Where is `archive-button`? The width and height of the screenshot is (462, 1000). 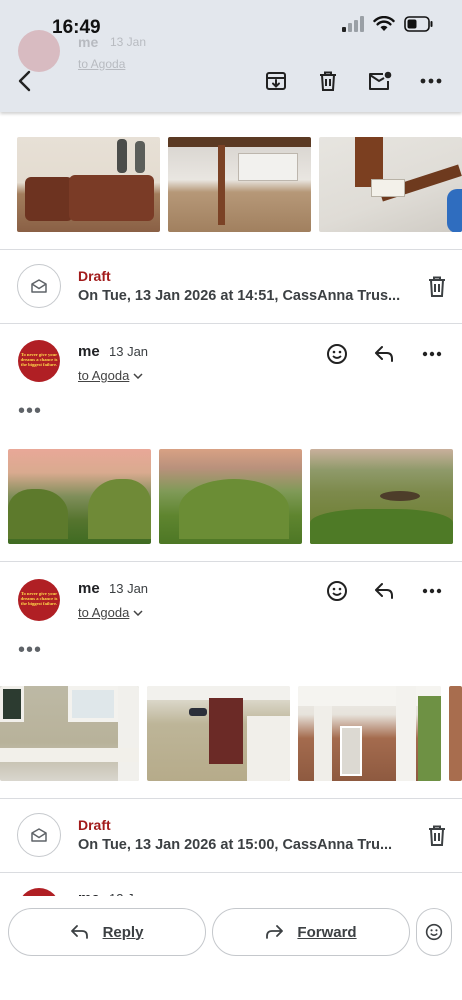 archive-button is located at coordinates (276, 81).